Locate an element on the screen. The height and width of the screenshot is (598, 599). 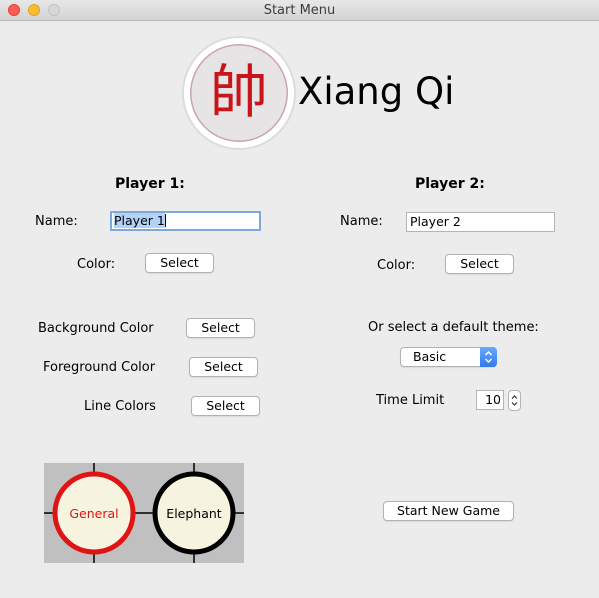
theme-dropdown-value: Basic is located at coordinates (430, 356).